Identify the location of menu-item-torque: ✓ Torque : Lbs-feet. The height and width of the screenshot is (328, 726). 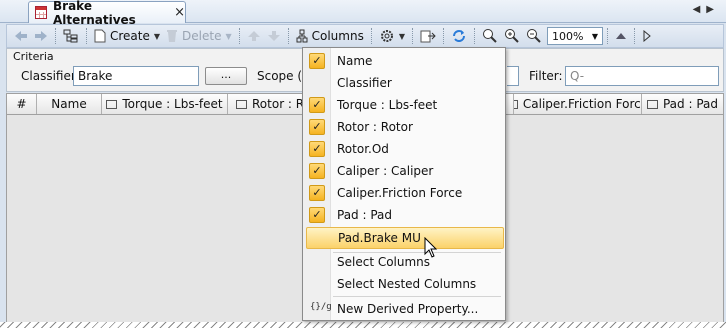
(404, 105).